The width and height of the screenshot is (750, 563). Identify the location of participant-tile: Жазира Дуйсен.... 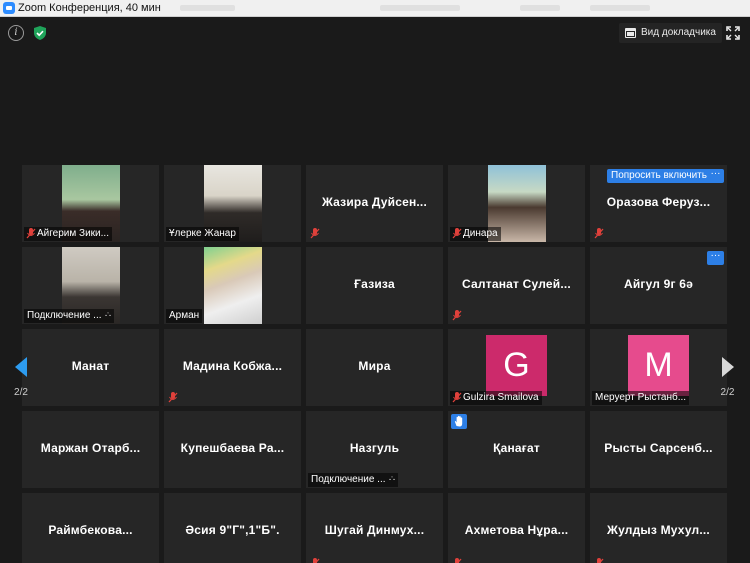
(374, 203).